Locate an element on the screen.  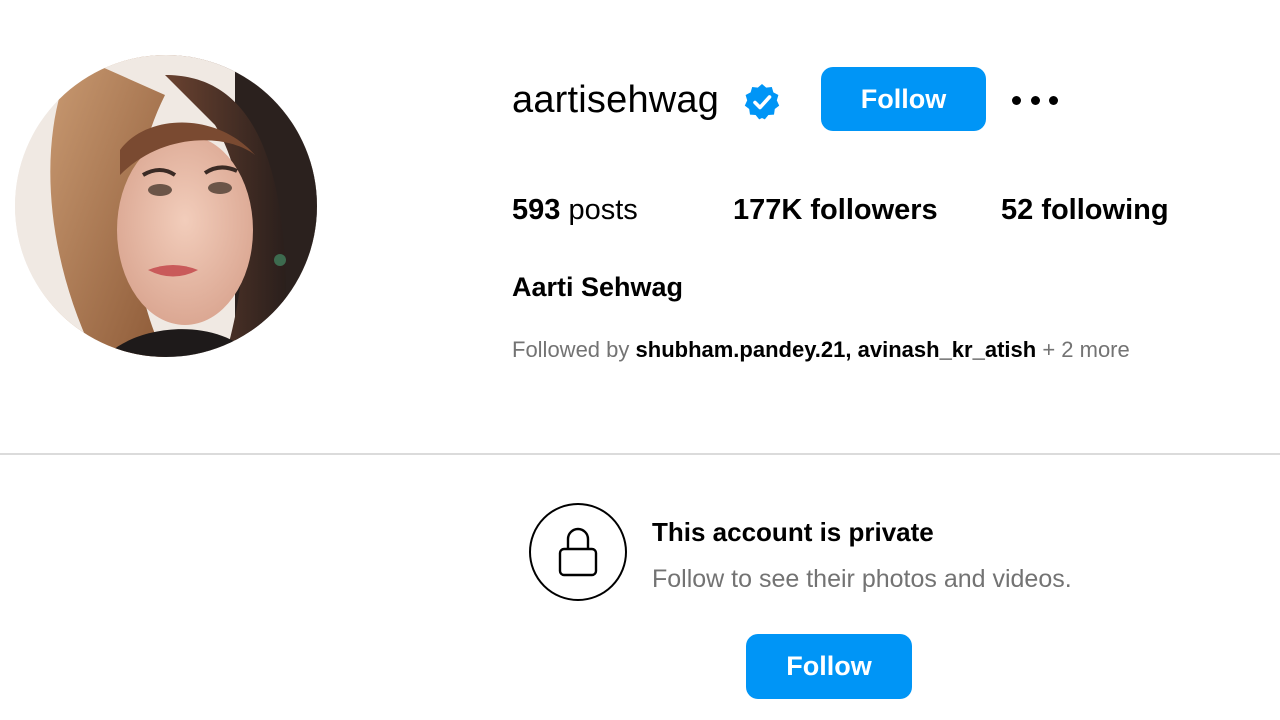
following-link: 52 following is located at coordinates (1085, 210).